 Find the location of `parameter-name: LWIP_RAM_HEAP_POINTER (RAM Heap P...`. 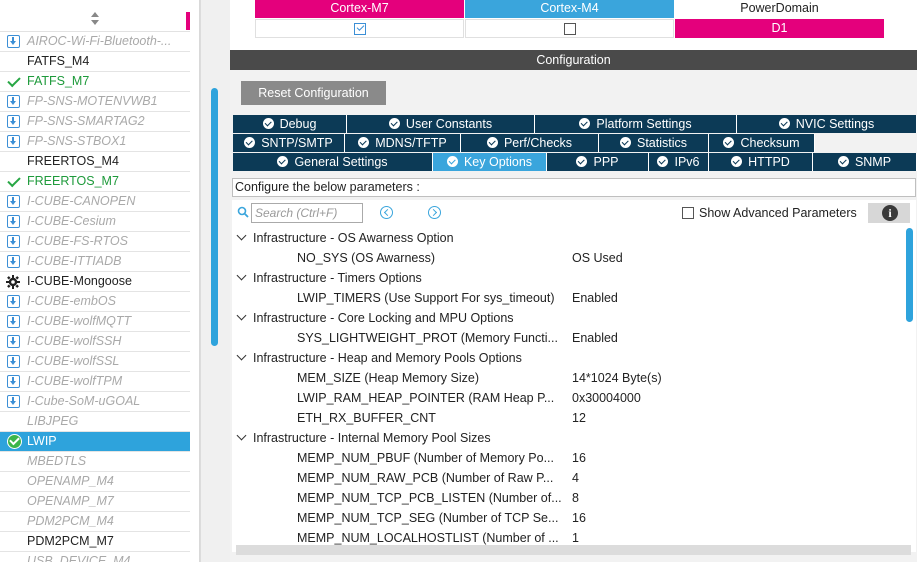

parameter-name: LWIP_RAM_HEAP_POINTER (RAM Heap P... is located at coordinates (432, 398).